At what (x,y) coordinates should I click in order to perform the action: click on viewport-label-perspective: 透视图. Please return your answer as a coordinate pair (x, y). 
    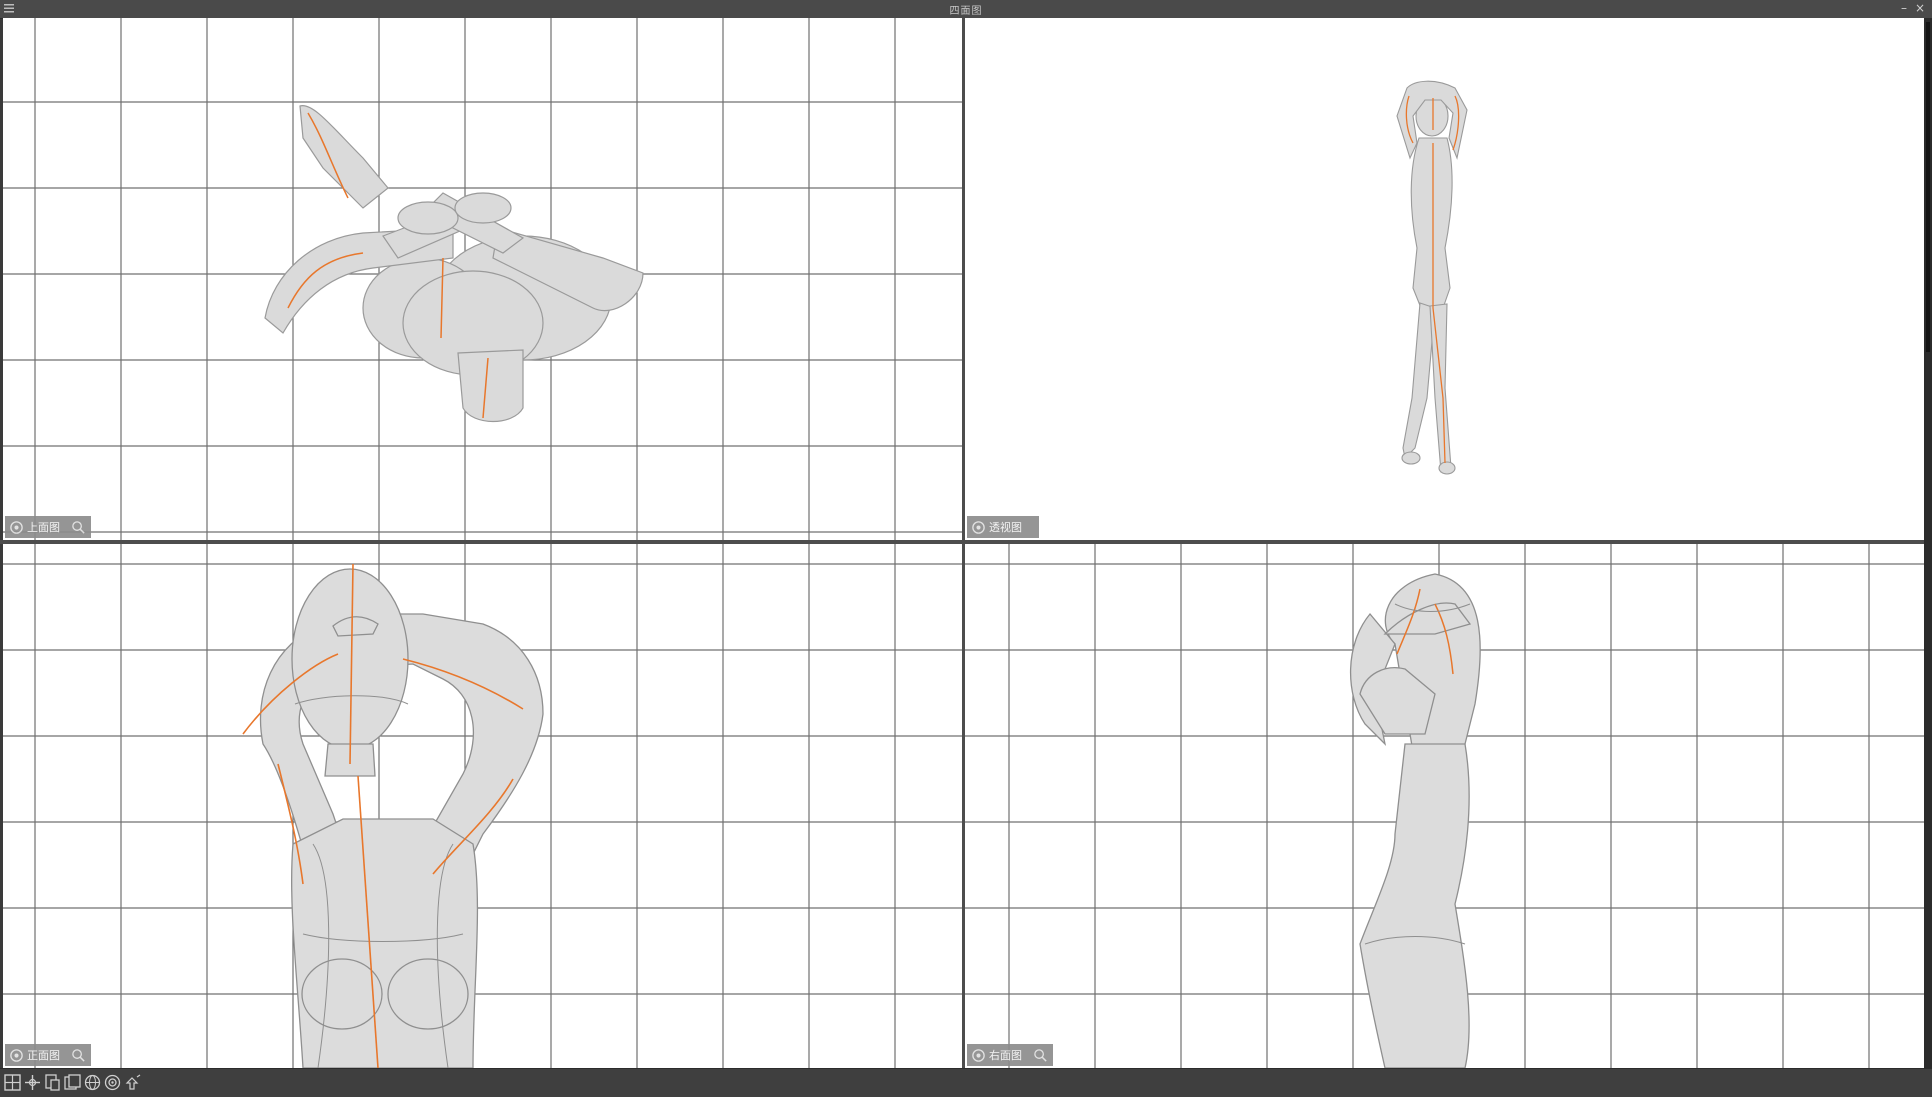
    Looking at the image, I should click on (1003, 527).